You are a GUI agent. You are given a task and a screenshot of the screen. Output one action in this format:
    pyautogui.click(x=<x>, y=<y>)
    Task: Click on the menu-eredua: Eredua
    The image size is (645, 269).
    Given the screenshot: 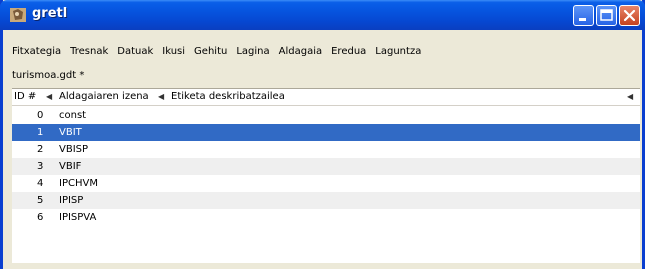 What is the action you would take?
    pyautogui.click(x=348, y=51)
    